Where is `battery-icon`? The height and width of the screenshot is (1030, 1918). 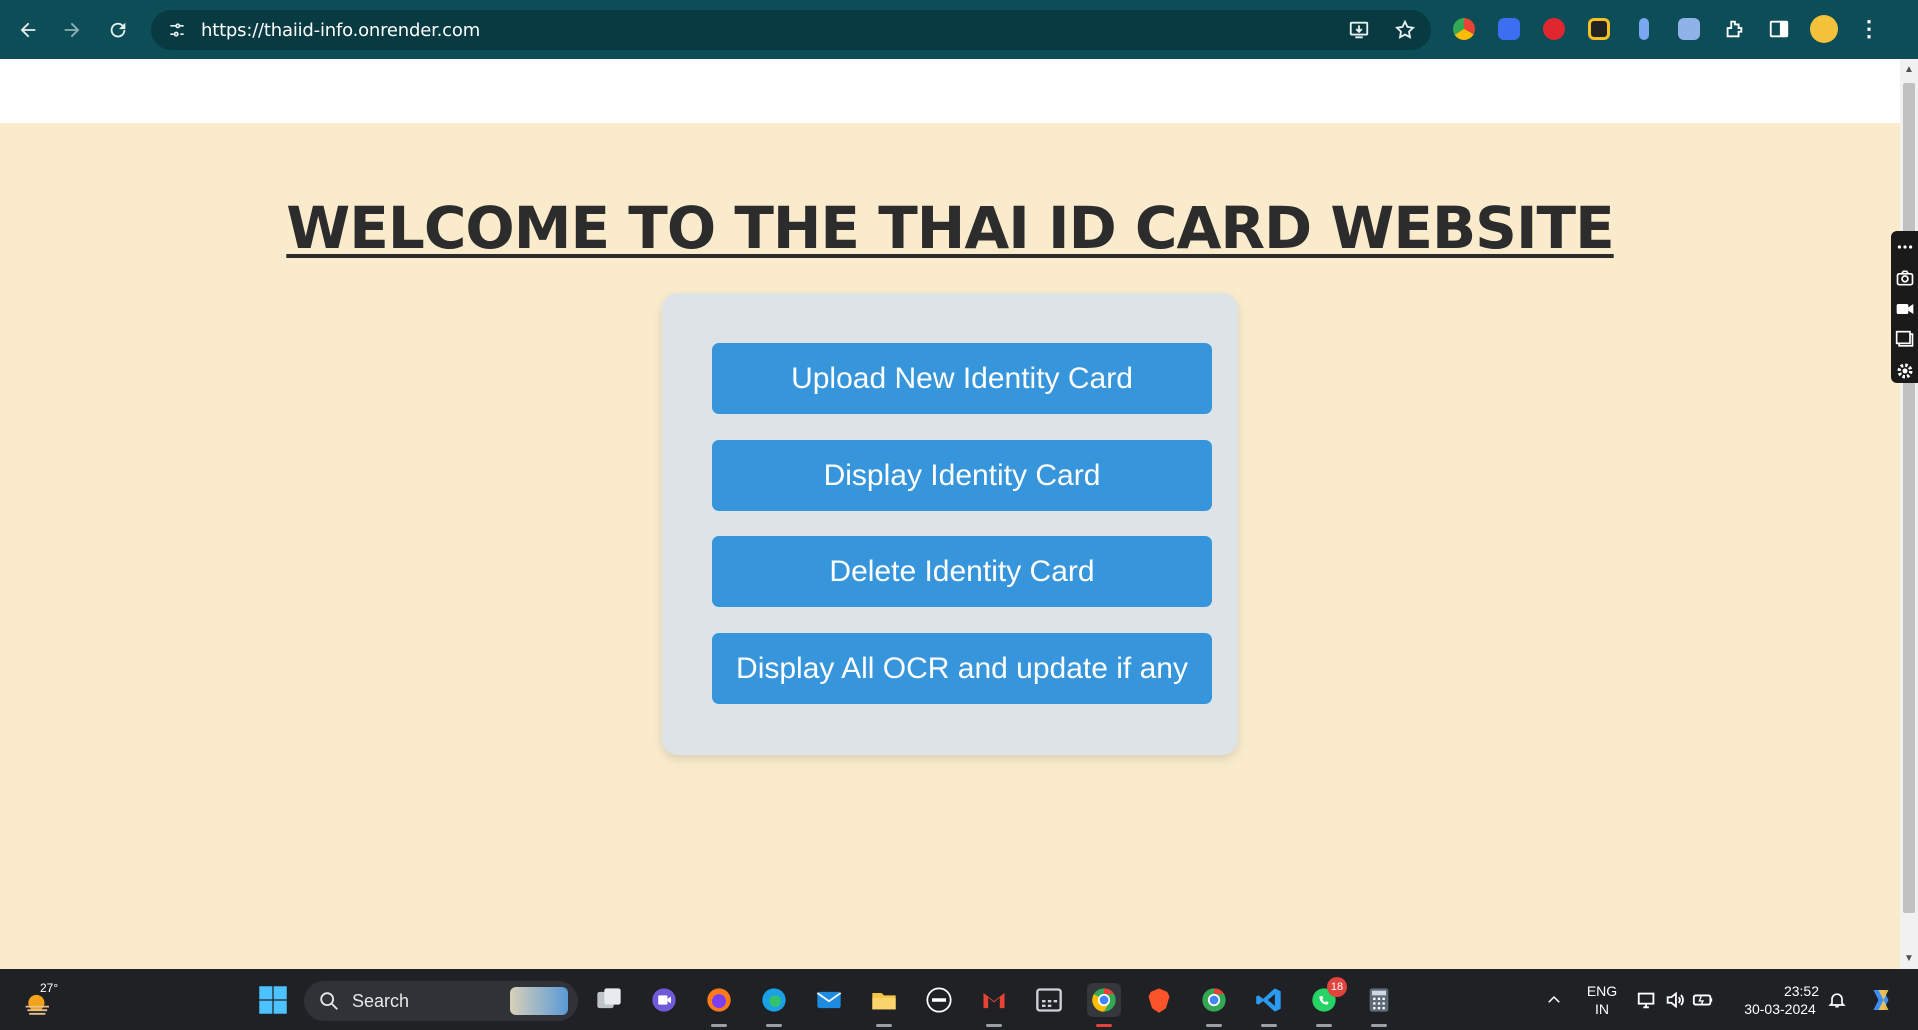 battery-icon is located at coordinates (1702, 1000).